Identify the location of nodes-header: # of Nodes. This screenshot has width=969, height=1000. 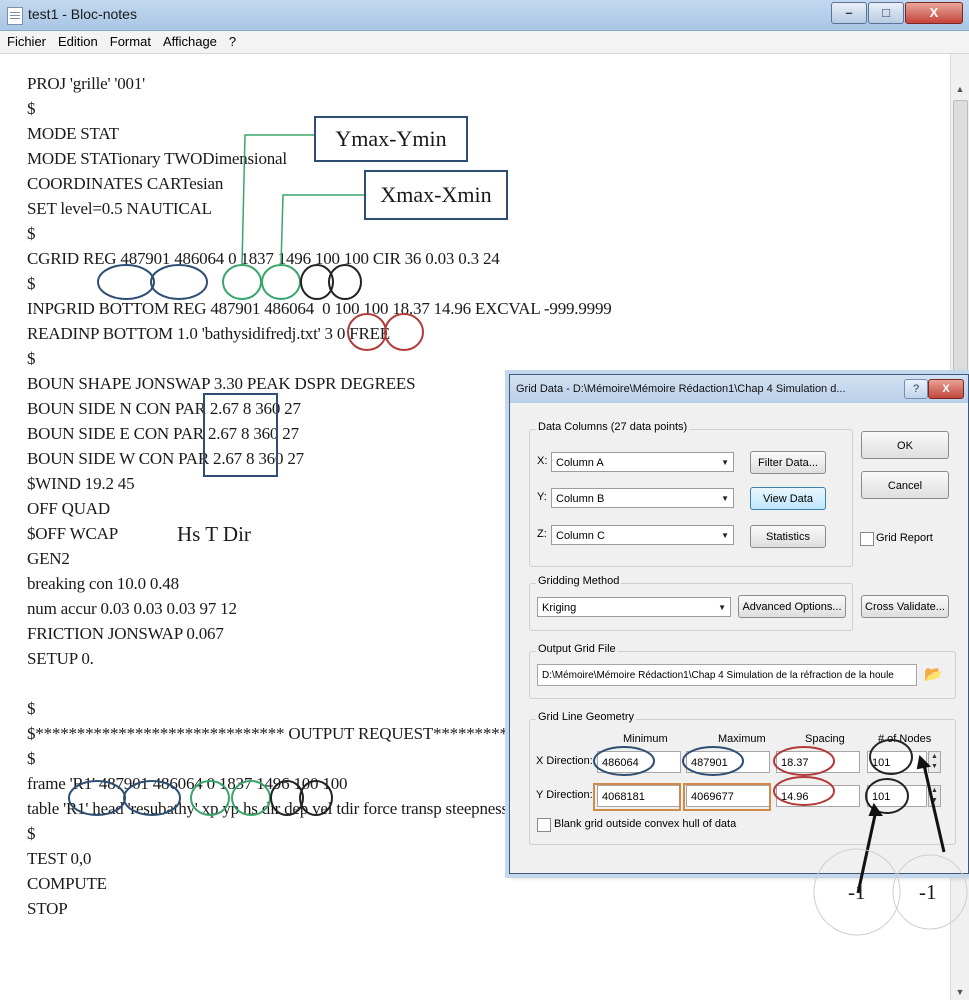
(905, 739).